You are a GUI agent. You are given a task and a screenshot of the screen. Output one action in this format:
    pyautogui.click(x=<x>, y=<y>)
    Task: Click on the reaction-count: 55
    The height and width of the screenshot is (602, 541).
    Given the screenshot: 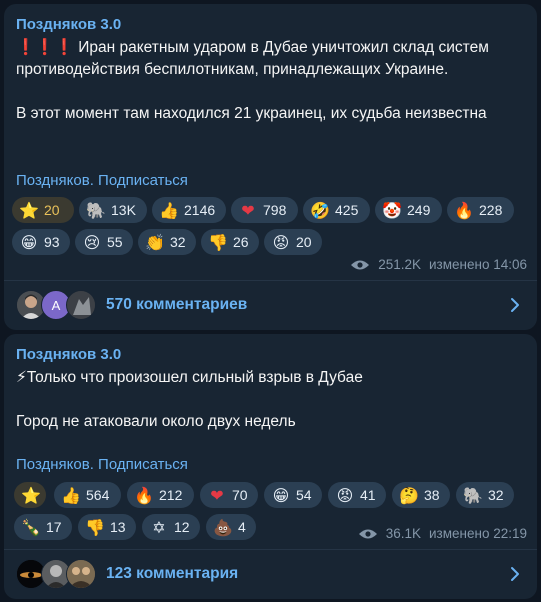 What is the action you would take?
    pyautogui.click(x=115, y=242)
    